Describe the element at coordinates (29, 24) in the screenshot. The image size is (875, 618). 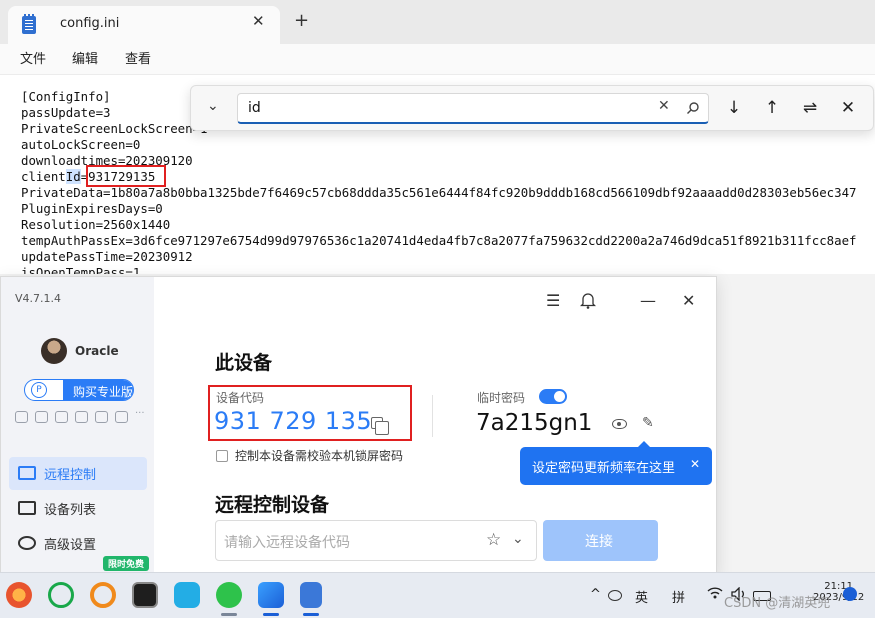
I see `notepad-icon` at that location.